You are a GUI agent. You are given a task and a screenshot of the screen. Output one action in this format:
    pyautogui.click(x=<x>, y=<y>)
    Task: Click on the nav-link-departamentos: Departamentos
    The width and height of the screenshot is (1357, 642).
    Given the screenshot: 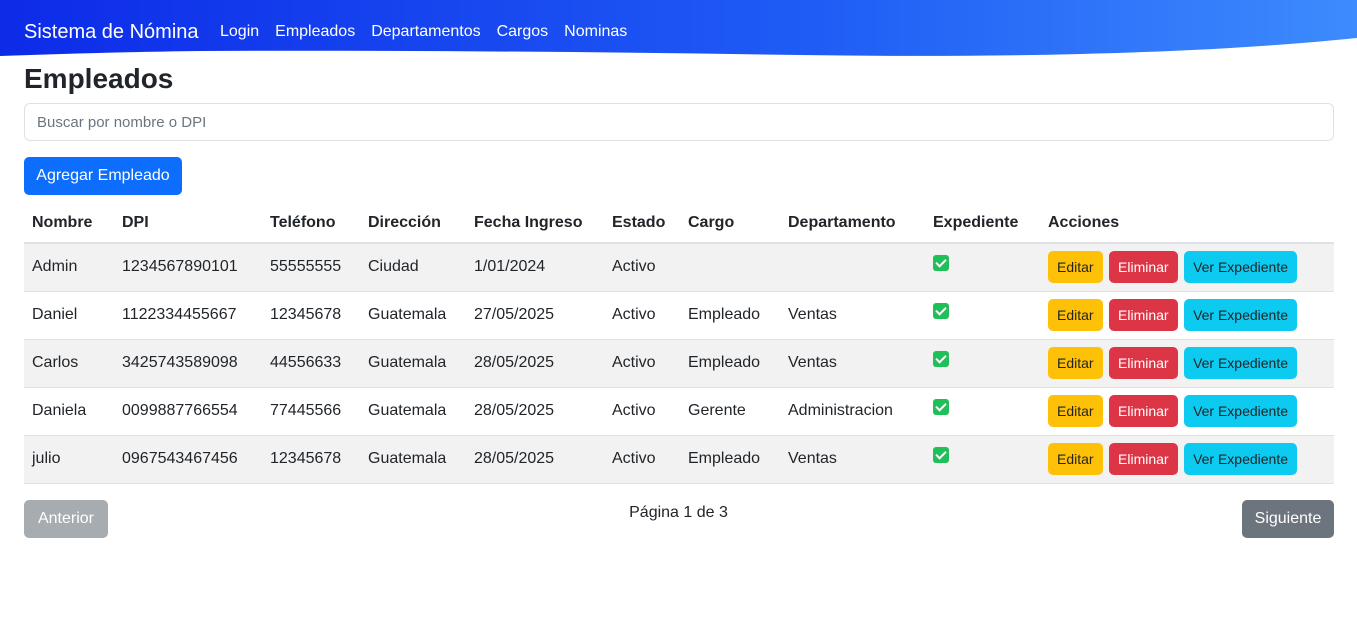 What is the action you would take?
    pyautogui.click(x=425, y=32)
    